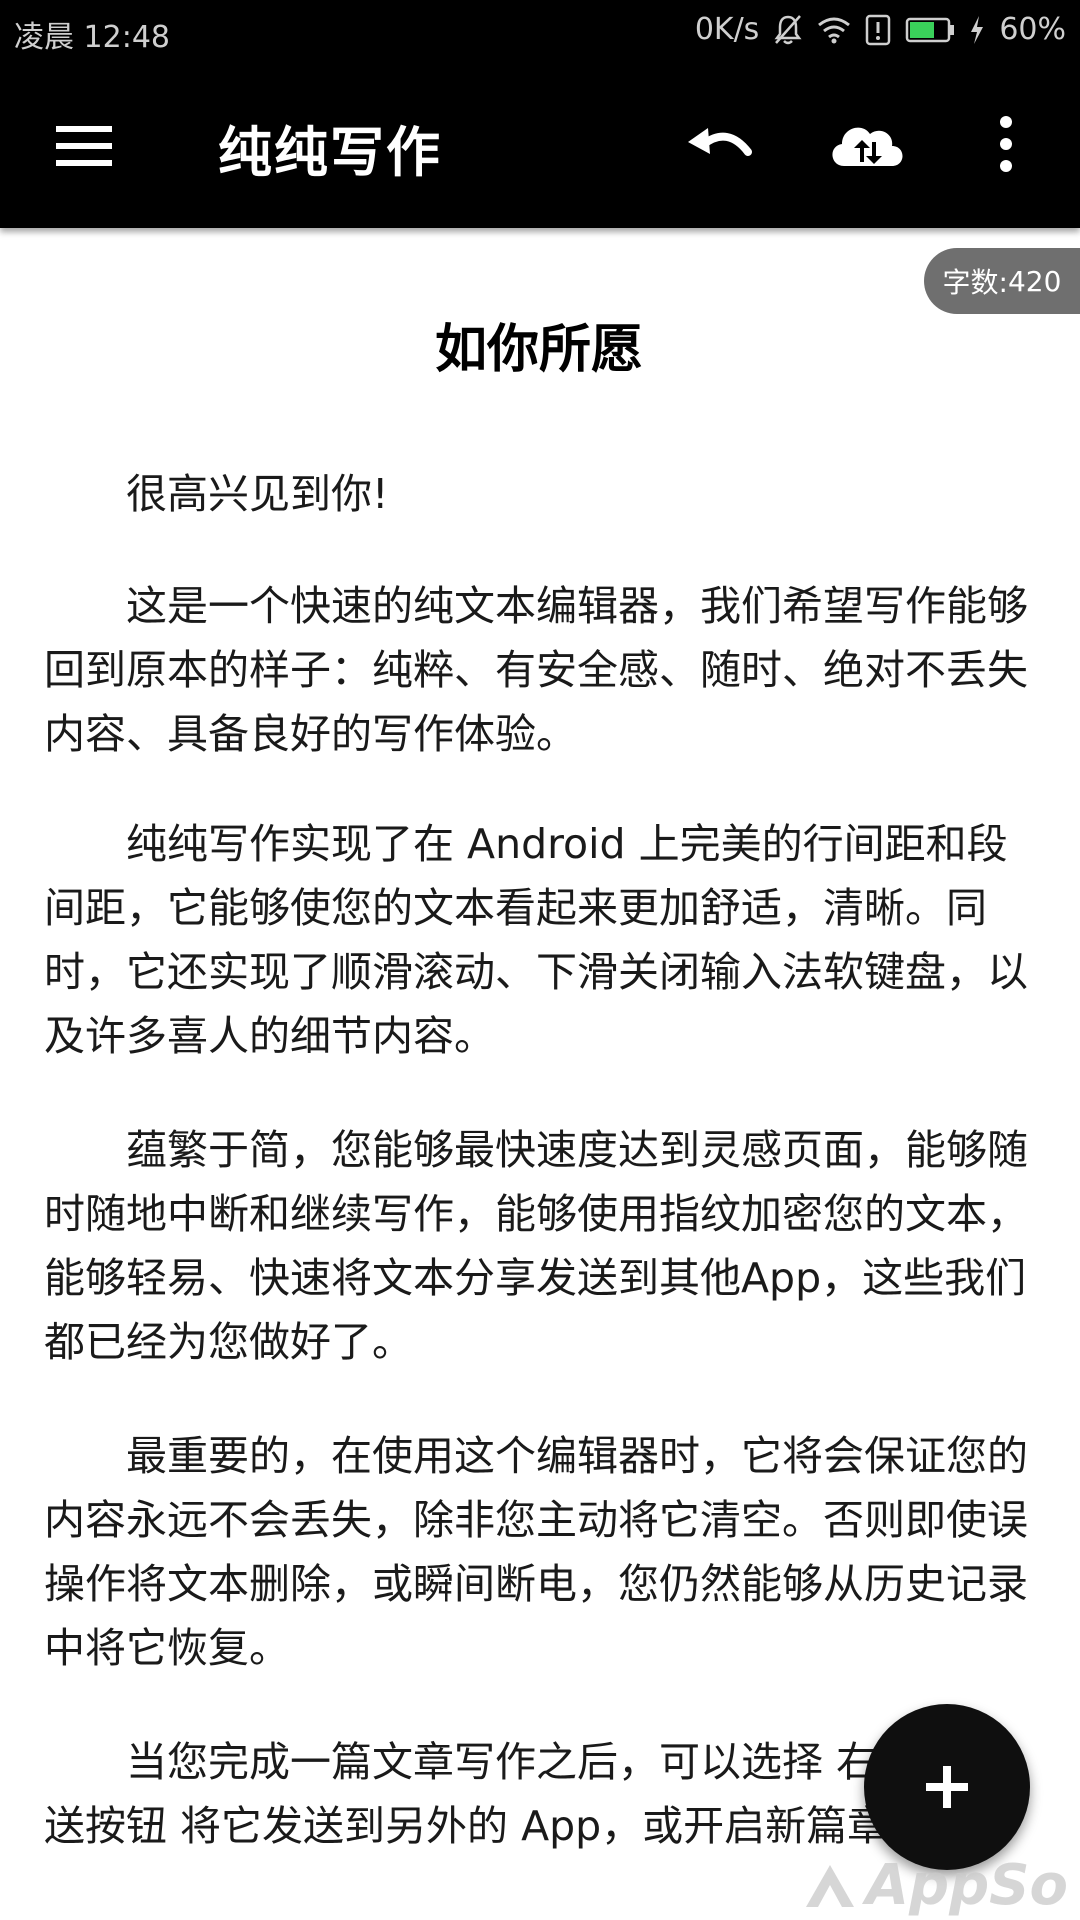  I want to click on undo-button, so click(722, 147).